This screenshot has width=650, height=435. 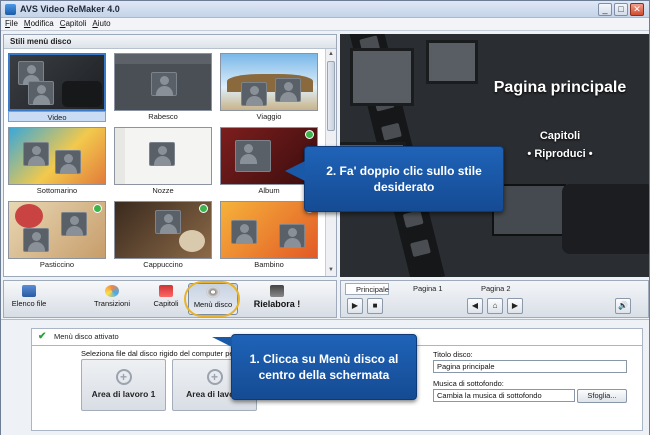 What do you see at coordinates (375, 306) in the screenshot?
I see `stop-icon: ■` at bounding box center [375, 306].